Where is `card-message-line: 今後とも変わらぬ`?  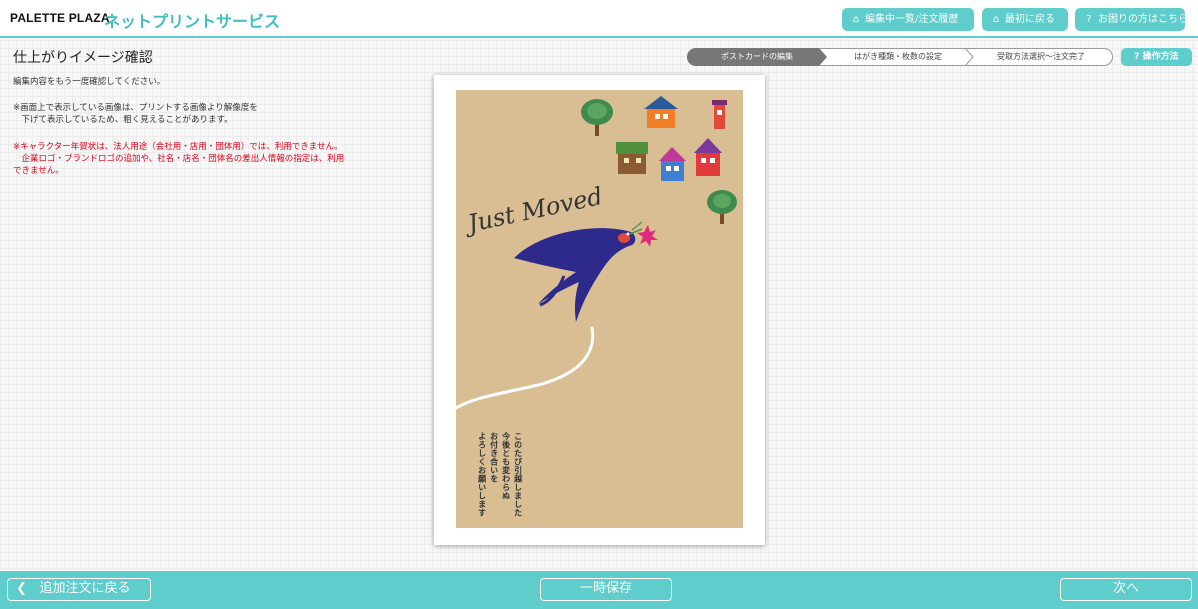 card-message-line: 今後とも変わらぬ is located at coordinates (506, 466).